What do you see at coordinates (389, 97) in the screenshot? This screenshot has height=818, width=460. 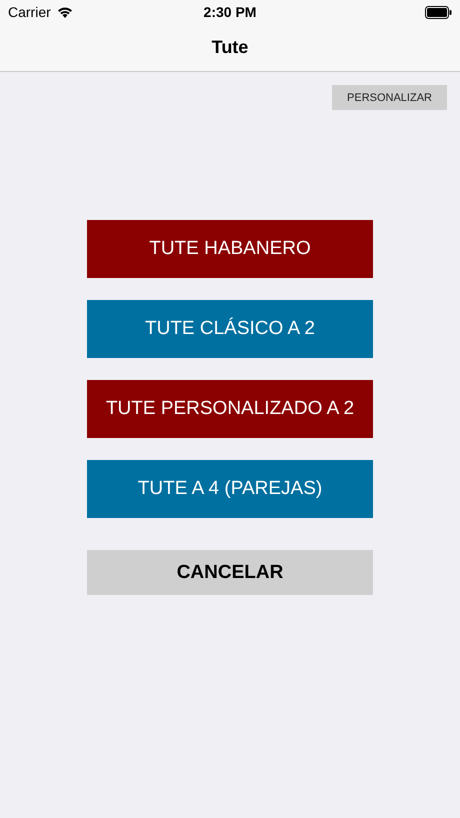 I see `customize-button: PERSONALIZAR` at bounding box center [389, 97].